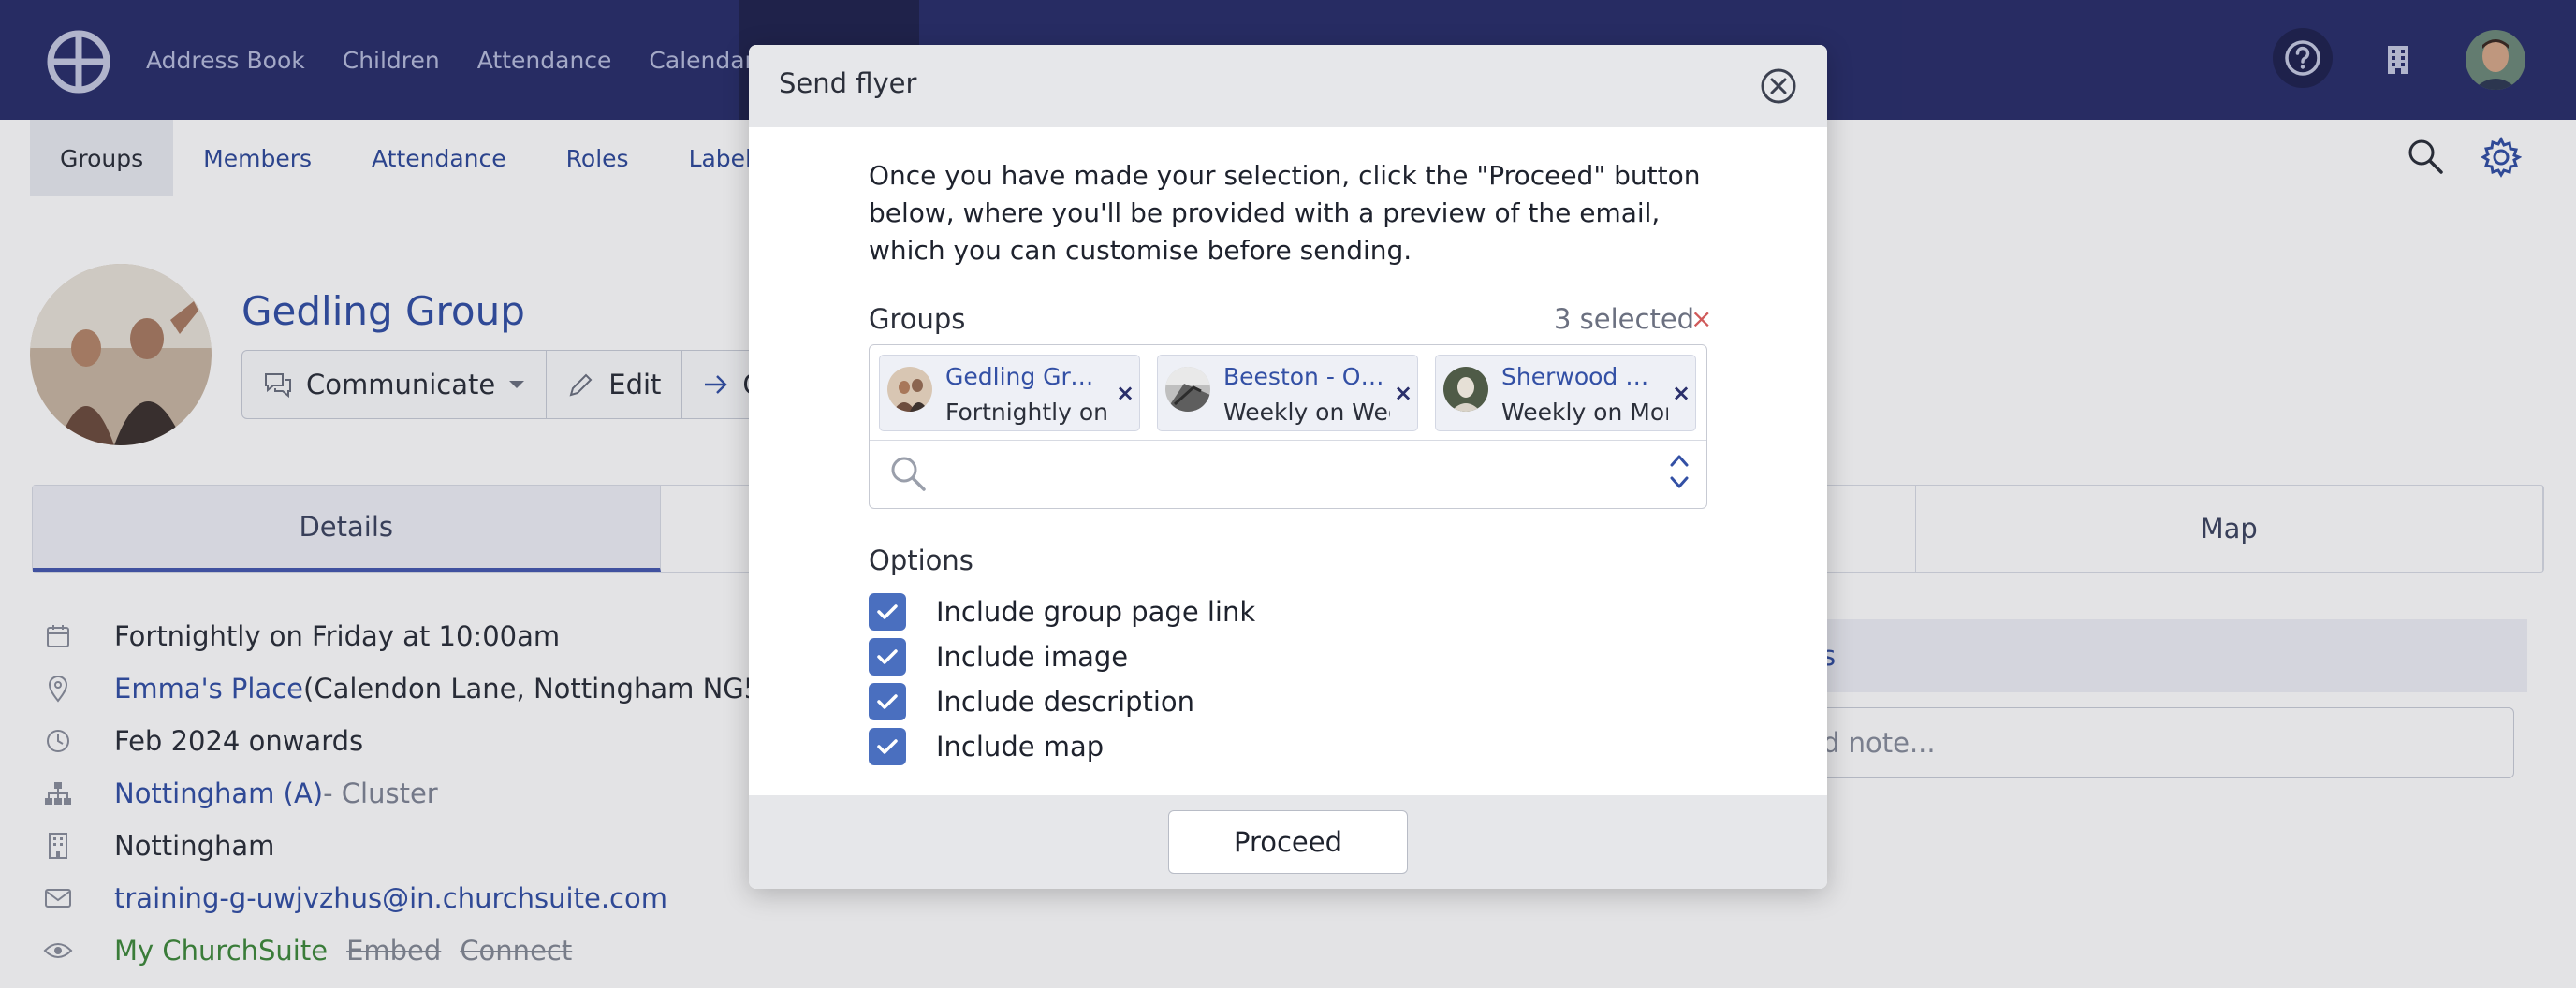 This screenshot has width=2576, height=988. Describe the element at coordinates (921, 560) in the screenshot. I see `options-label: Options` at that location.